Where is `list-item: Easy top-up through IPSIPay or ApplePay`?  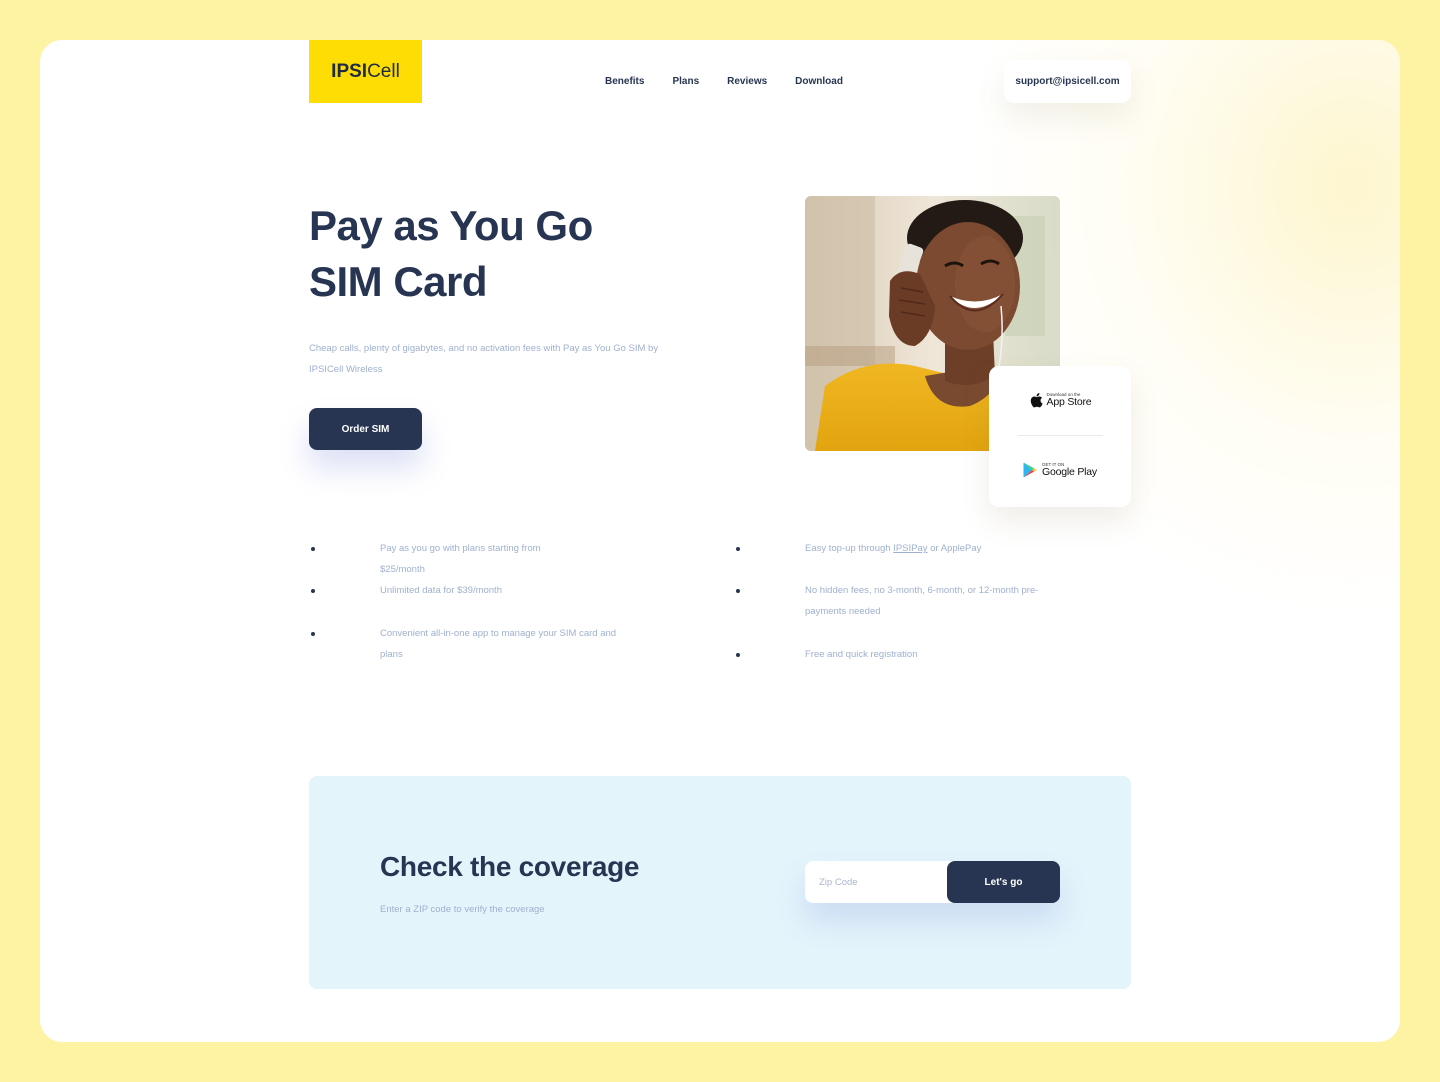
list-item: Easy top-up through IPSIPay or ApplePay is located at coordinates (914, 548).